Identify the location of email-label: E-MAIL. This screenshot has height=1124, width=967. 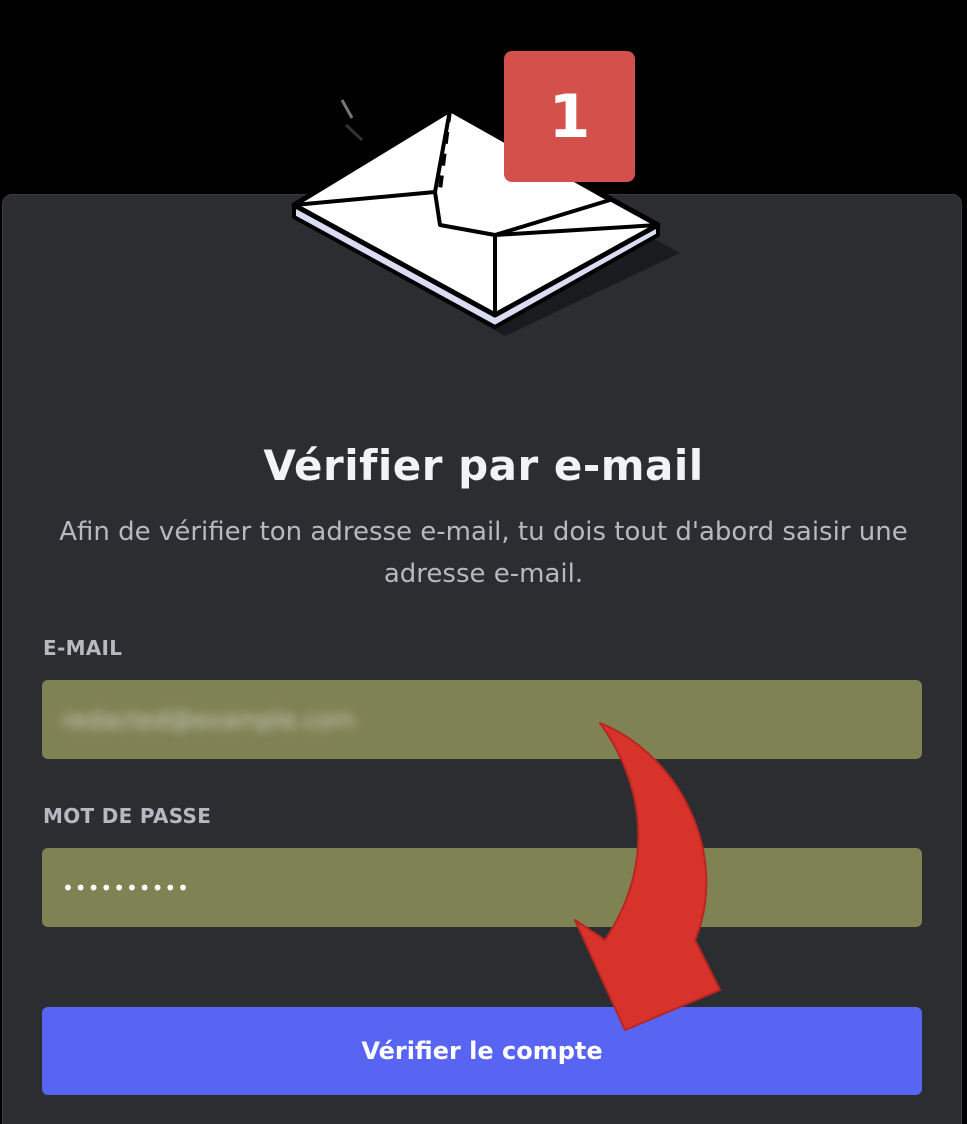
(83, 648).